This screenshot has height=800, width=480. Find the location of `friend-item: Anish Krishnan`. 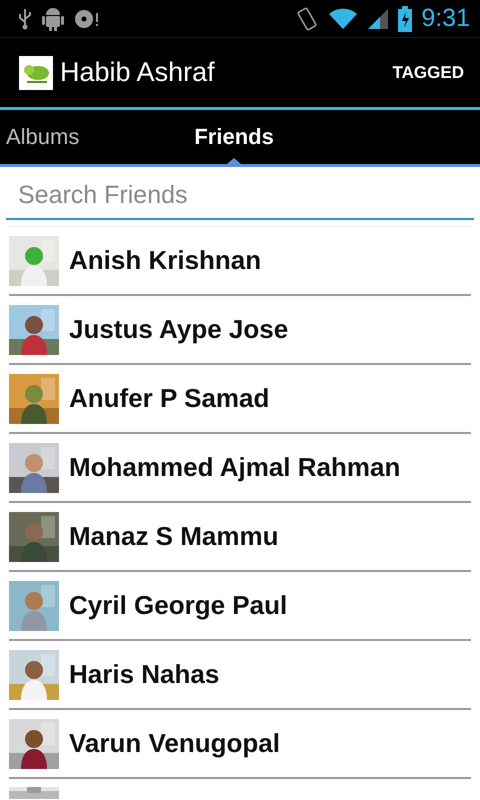

friend-item: Anish Krishnan is located at coordinates (240, 261).